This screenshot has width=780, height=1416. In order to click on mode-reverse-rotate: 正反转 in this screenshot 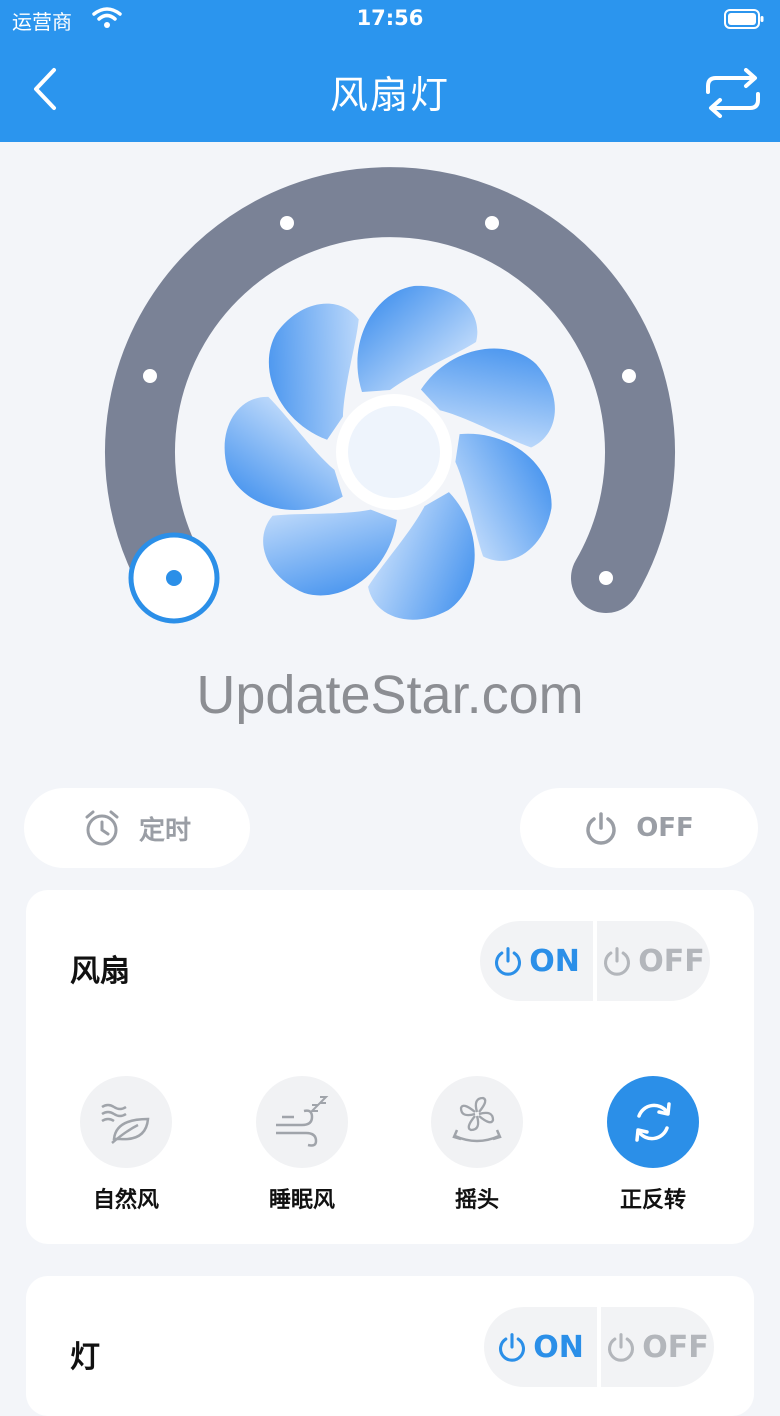, I will do `click(653, 1145)`.